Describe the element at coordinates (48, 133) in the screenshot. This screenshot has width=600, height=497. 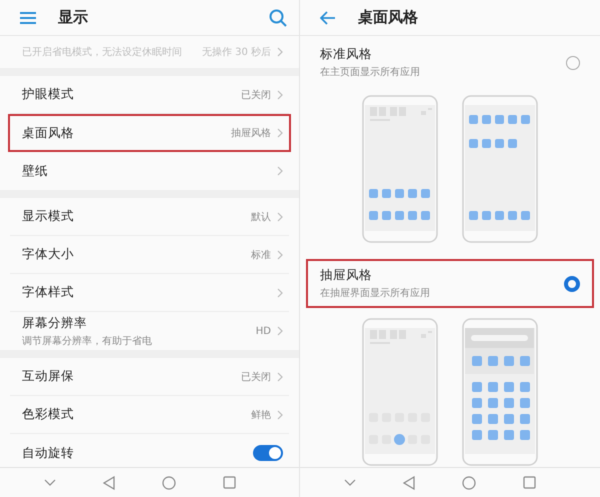
I see `row-label: 桌面风格` at that location.